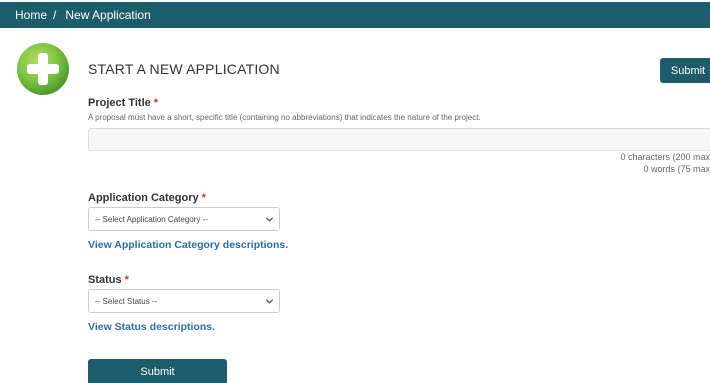 This screenshot has height=383, width=710. What do you see at coordinates (188, 245) in the screenshot?
I see `application-category-descriptions-link: View Application Category descriptions.` at bounding box center [188, 245].